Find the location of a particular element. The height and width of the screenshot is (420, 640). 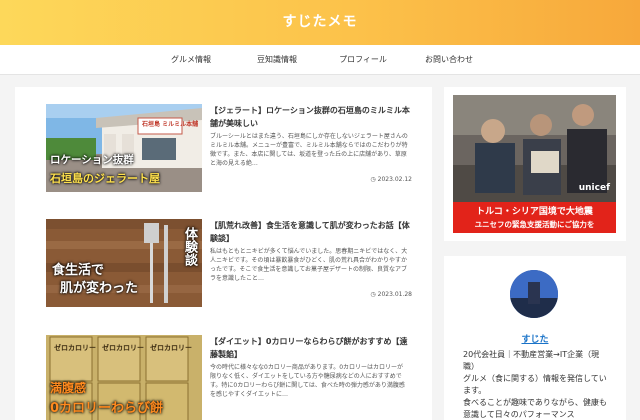

profile-name-link: すじた is located at coordinates (535, 338).